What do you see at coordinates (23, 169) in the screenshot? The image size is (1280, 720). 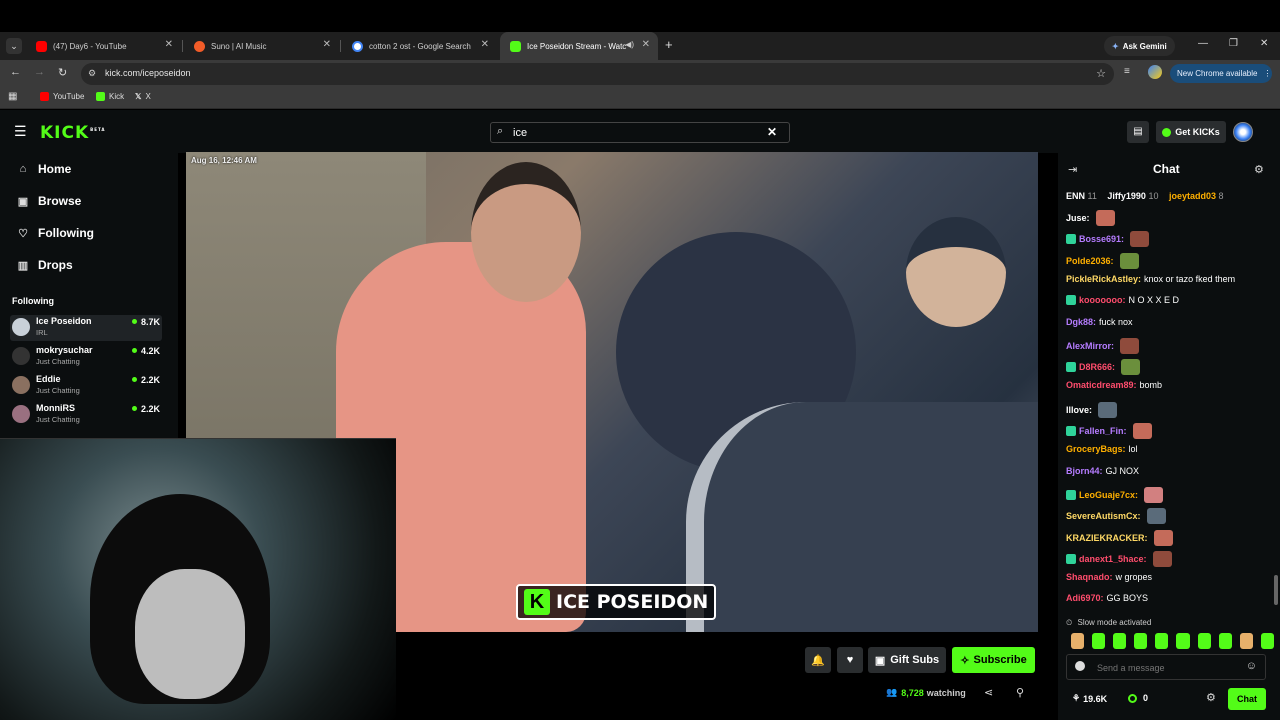 I see `home-icon: ⌂` at bounding box center [23, 169].